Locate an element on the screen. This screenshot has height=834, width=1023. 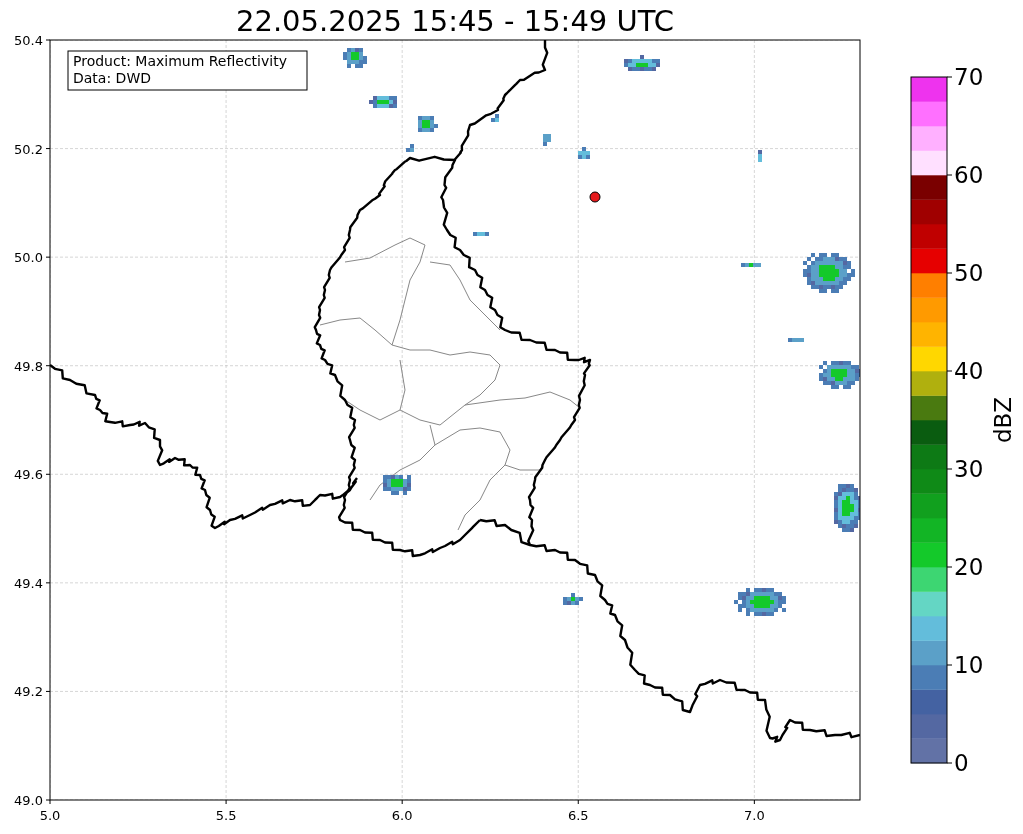
y-tick-label: 49.6 is located at coordinates (28, 475).